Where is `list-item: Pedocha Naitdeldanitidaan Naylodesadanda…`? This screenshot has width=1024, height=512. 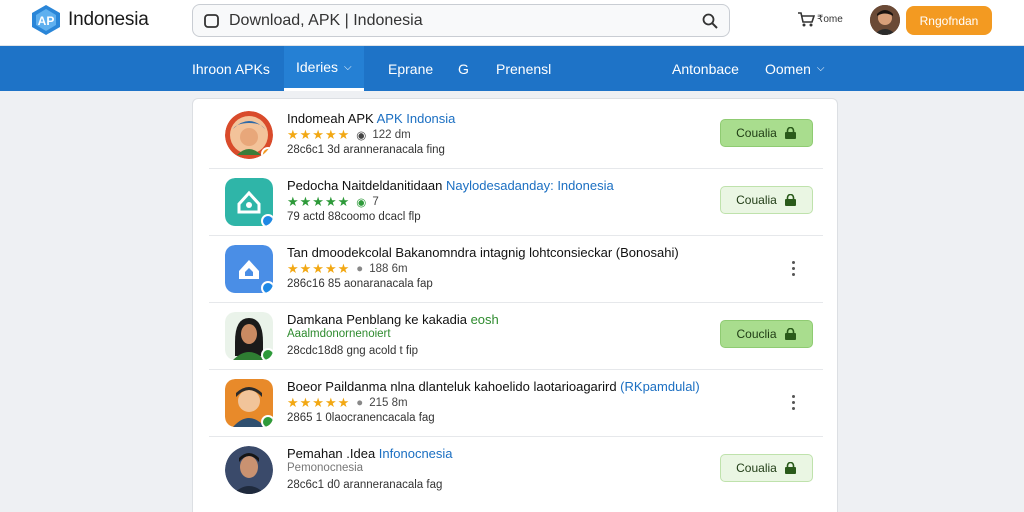 list-item: Pedocha Naitdeldanitidaan Naylodesadanda… is located at coordinates (516, 202).